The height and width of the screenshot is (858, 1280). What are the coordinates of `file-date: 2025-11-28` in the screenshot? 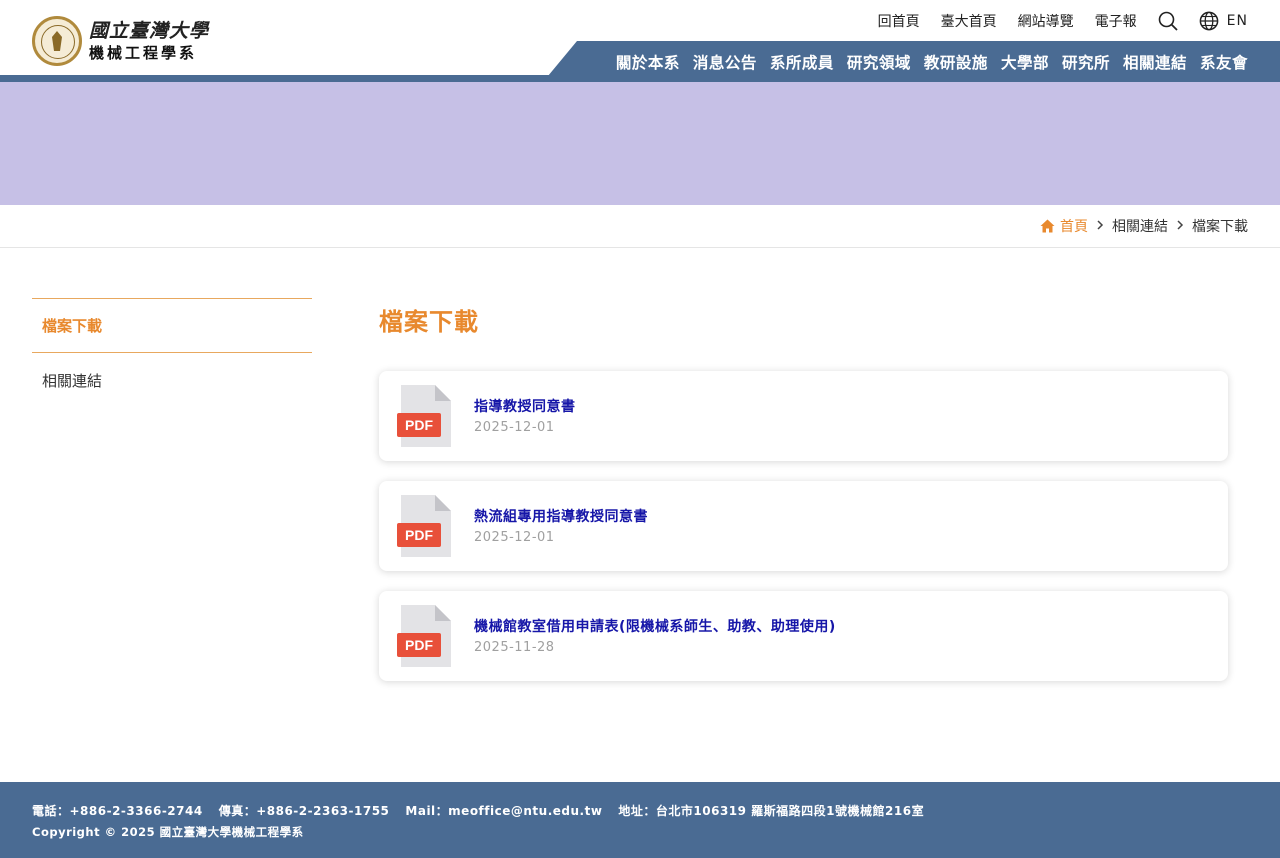 It's located at (514, 647).